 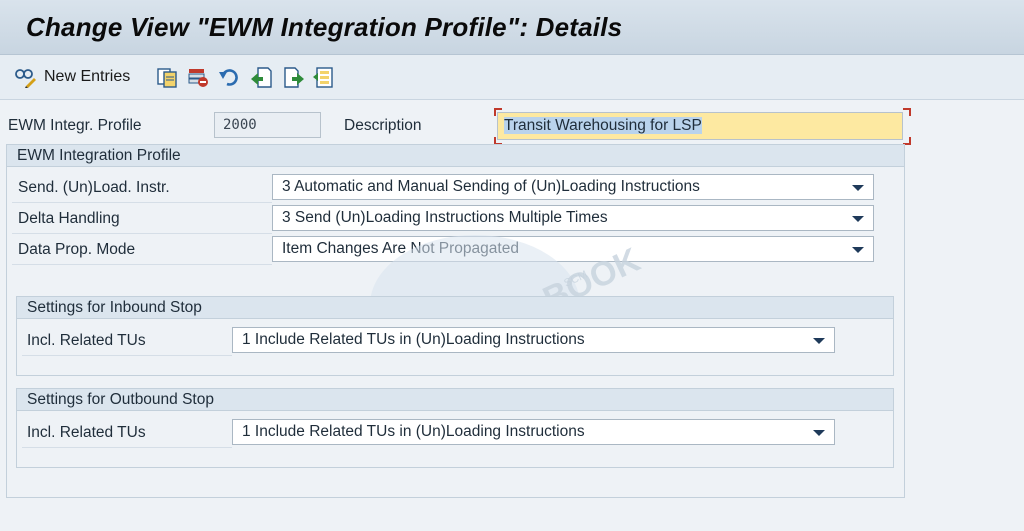 What do you see at coordinates (77, 249) in the screenshot?
I see `data-prop-mode-label: Data Prop. Mode` at bounding box center [77, 249].